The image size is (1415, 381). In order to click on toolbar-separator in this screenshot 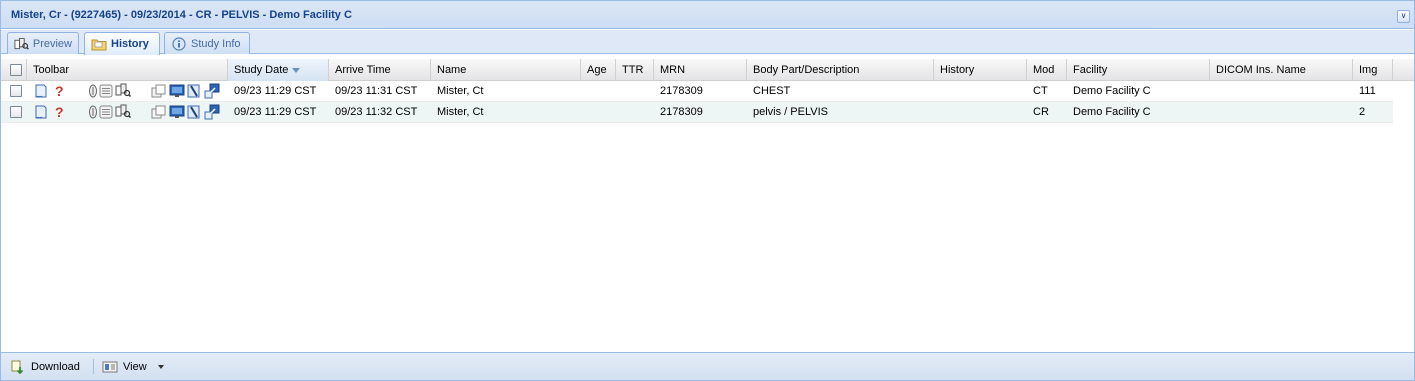, I will do `click(93, 366)`.